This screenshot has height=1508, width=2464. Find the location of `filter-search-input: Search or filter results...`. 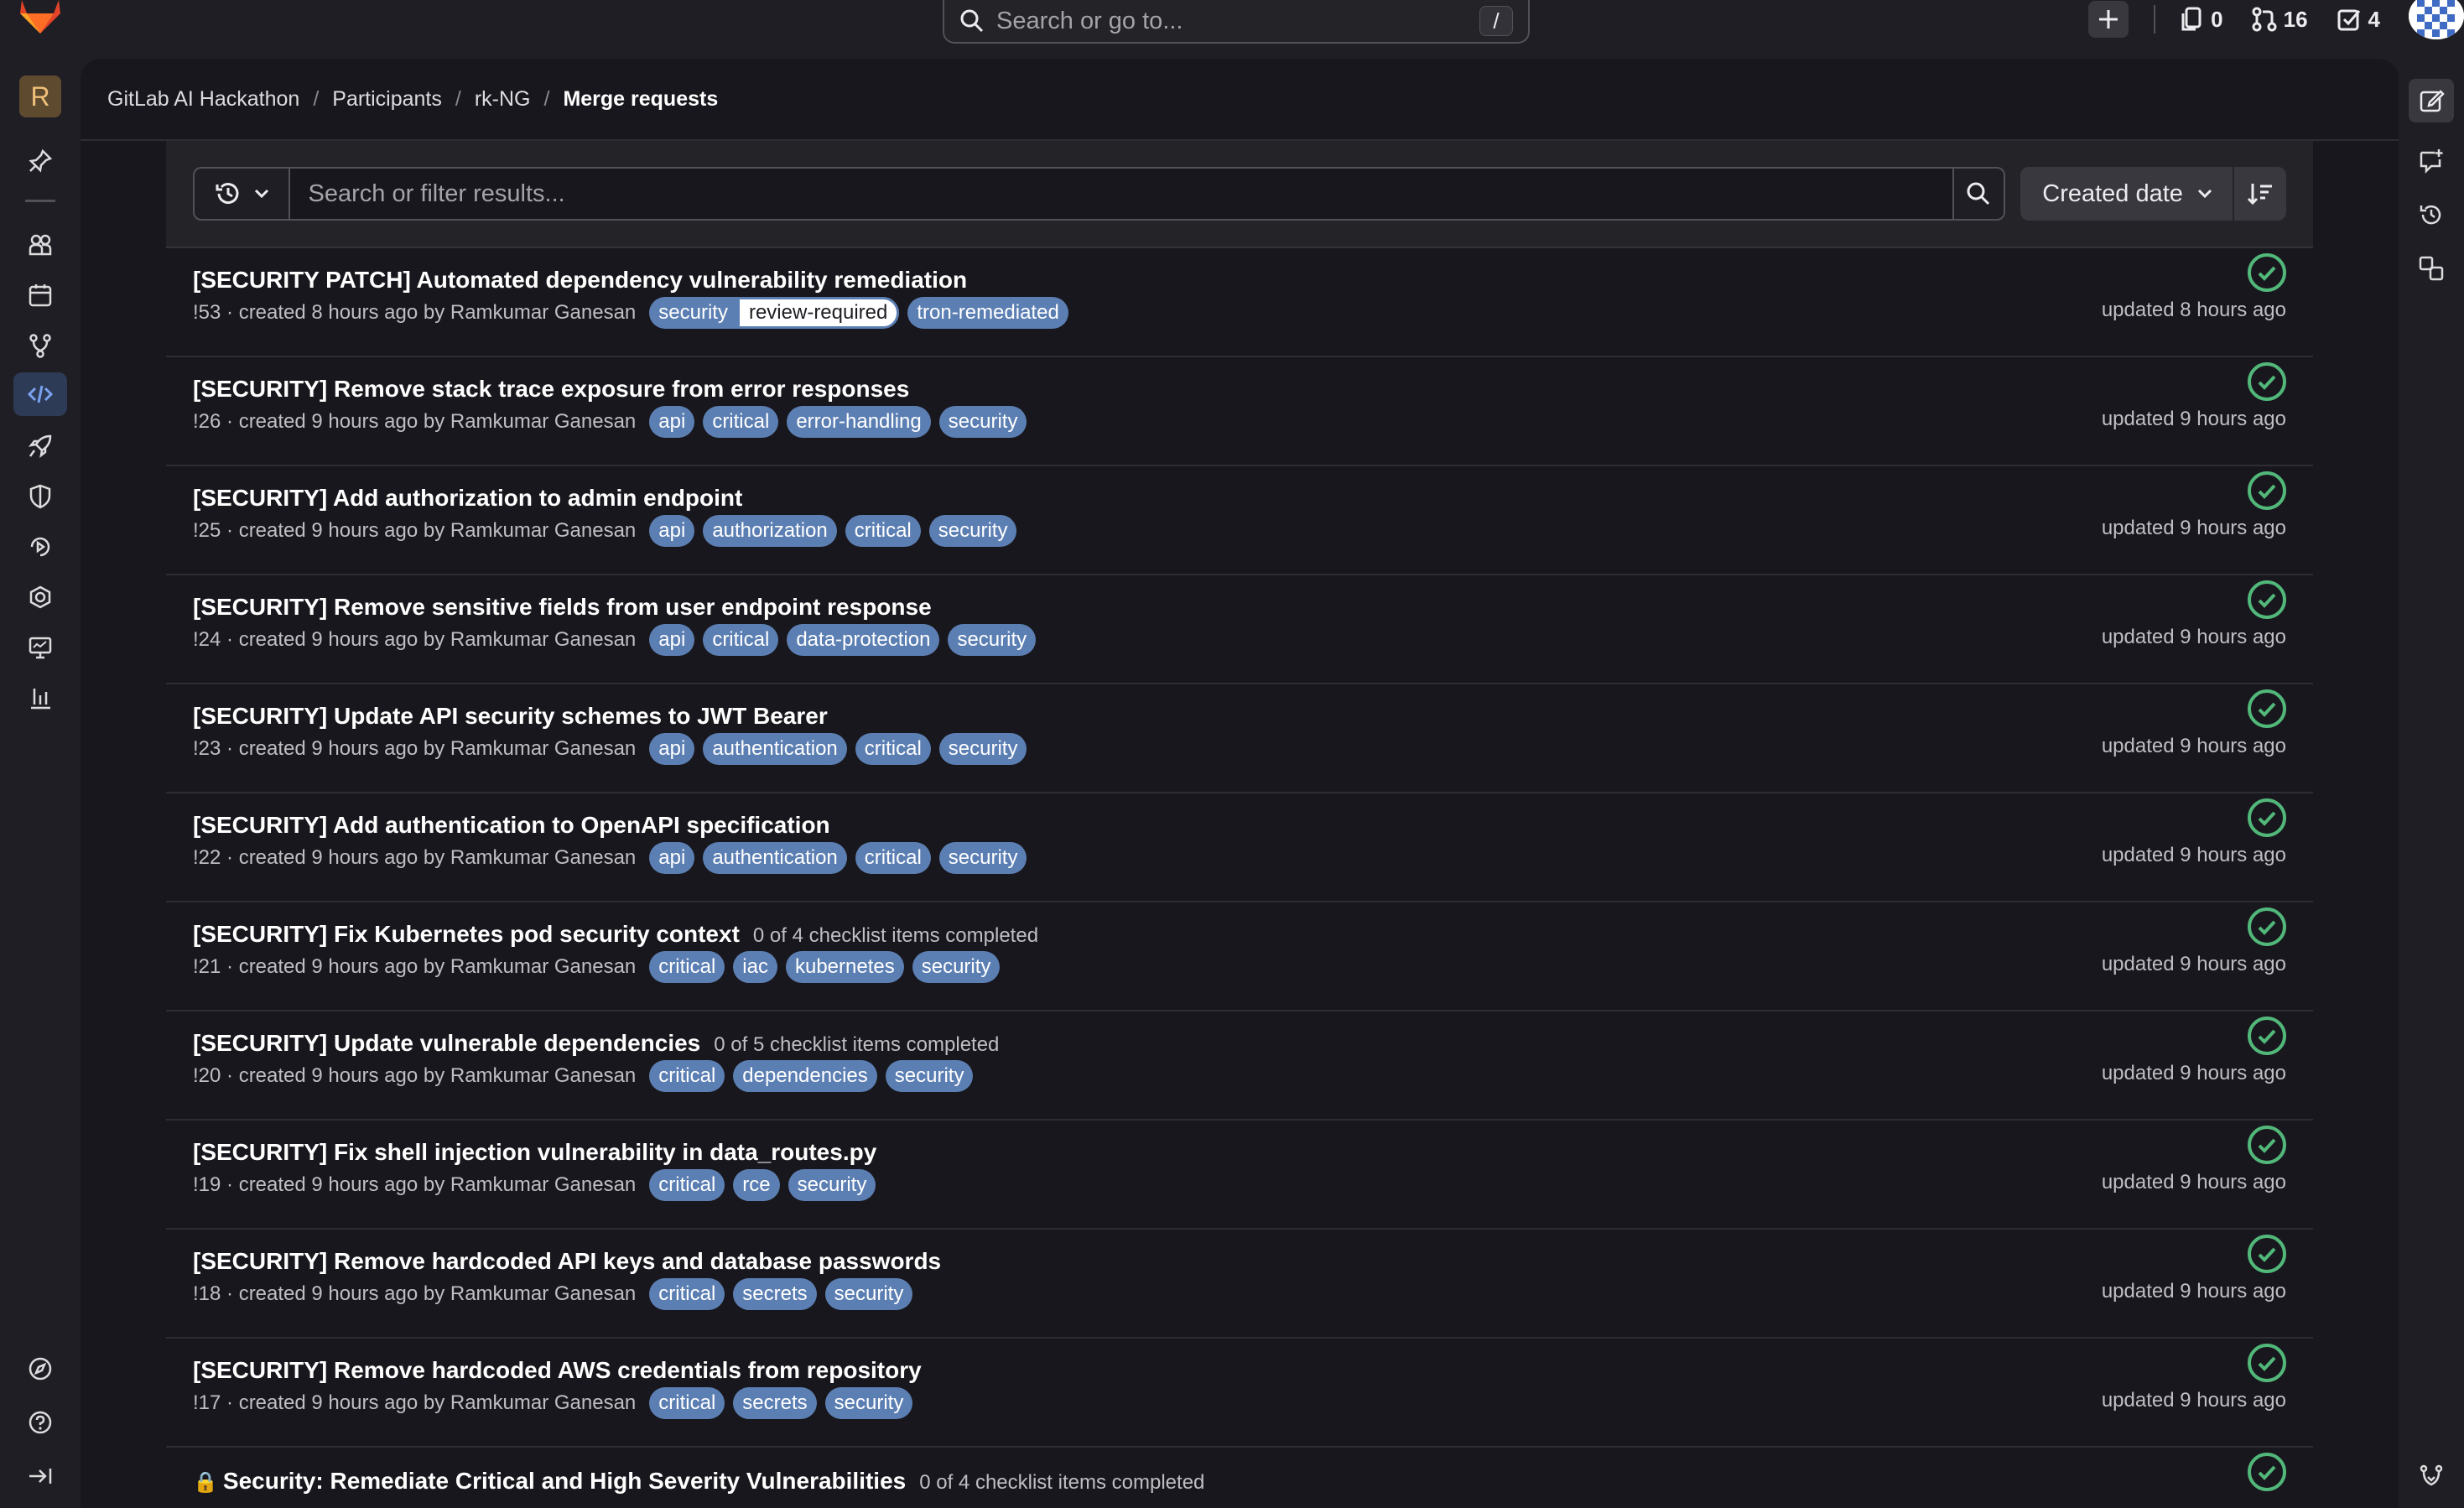

filter-search-input: Search or filter results... is located at coordinates (1121, 194).